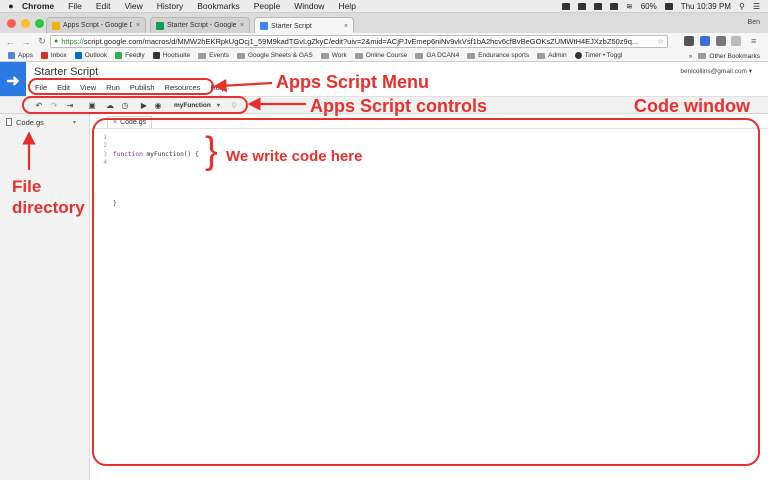 This screenshot has height=480, width=768. I want to click on project-title: Starter Script, so click(66, 72).